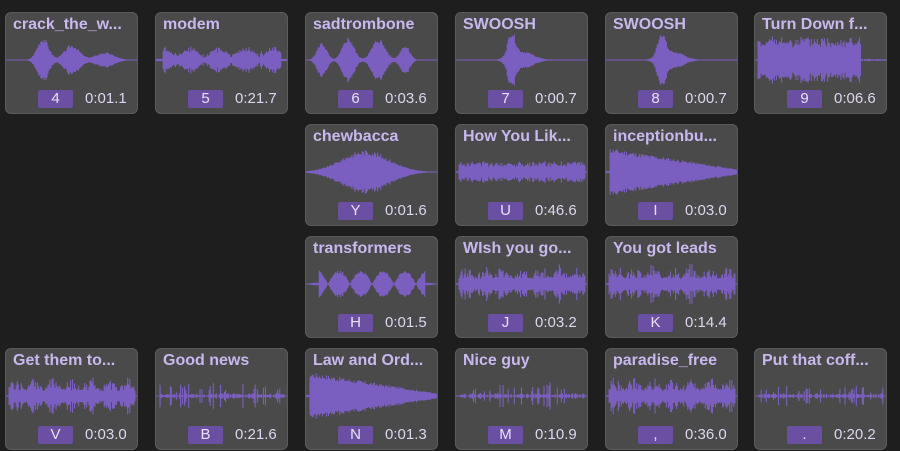 This screenshot has width=900, height=451. What do you see at coordinates (55, 99) in the screenshot?
I see `hotkey-badge: 4` at bounding box center [55, 99].